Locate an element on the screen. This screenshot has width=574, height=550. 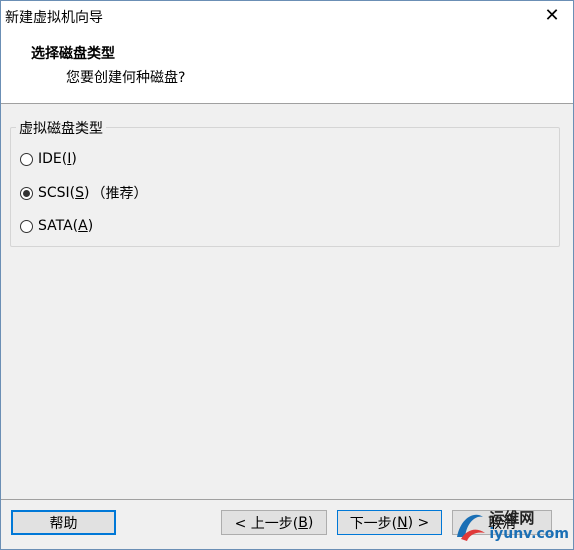
watermark-logo-icon is located at coordinates (471, 527).